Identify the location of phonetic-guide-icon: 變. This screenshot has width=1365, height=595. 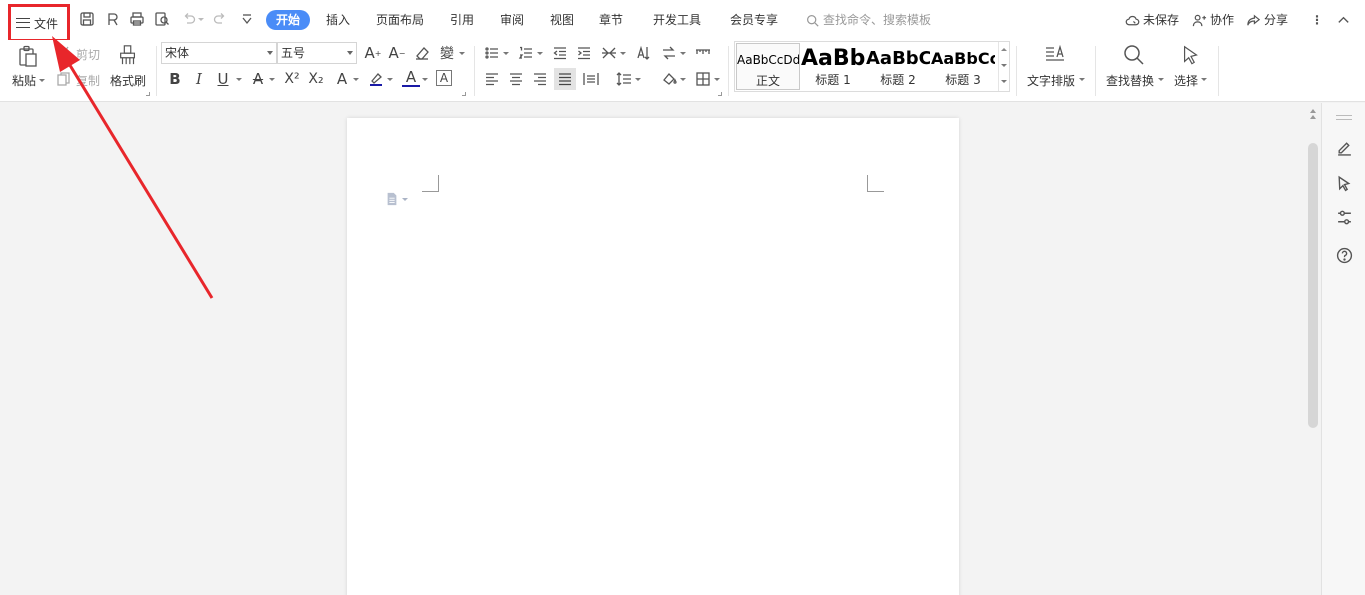
(447, 53).